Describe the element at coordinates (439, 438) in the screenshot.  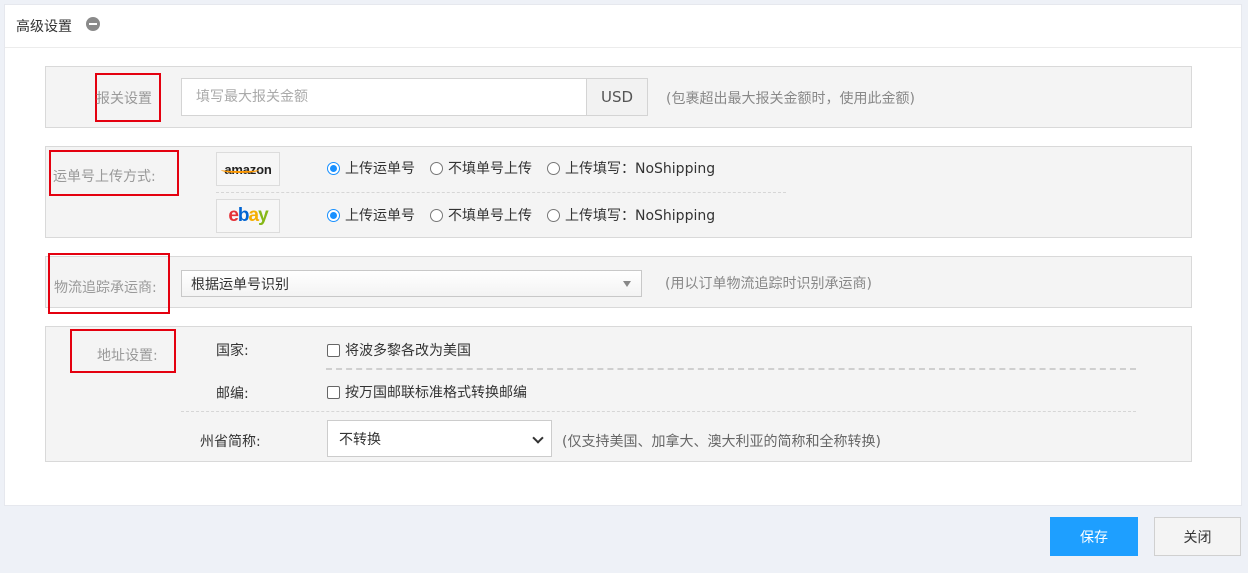
I see `state-abbr-select: 不转换` at that location.